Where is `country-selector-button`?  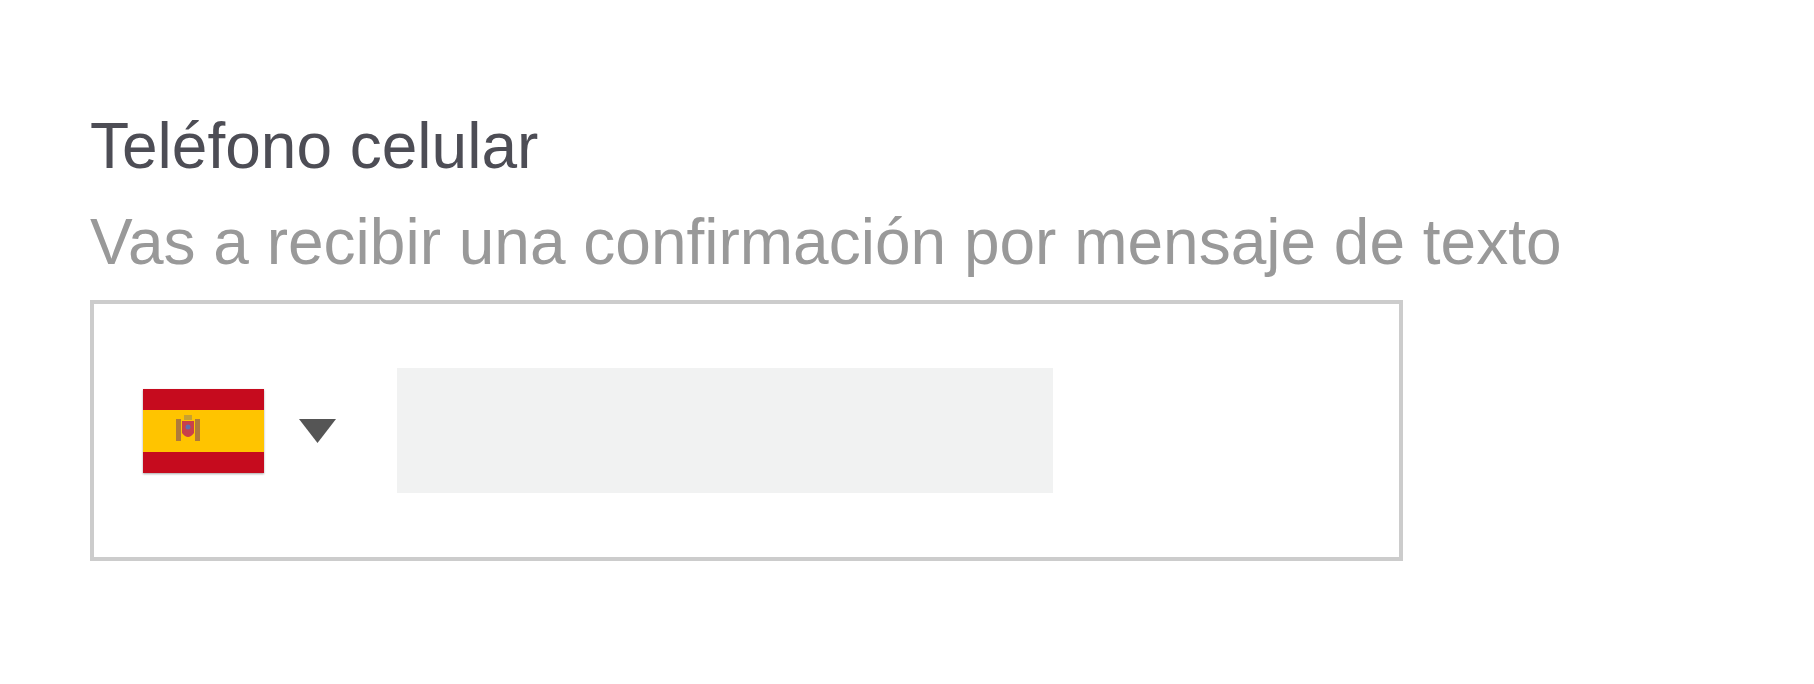 country-selector-button is located at coordinates (239, 430).